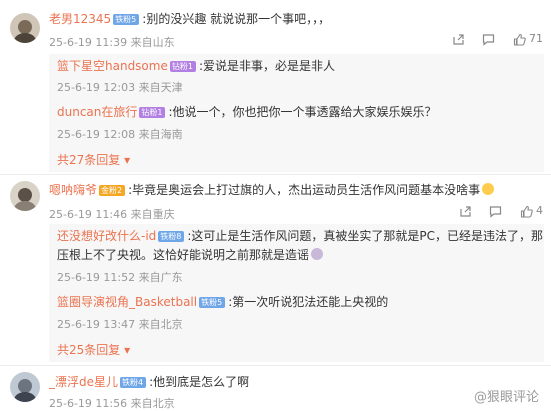 Image resolution: width=551 pixels, height=411 pixels. I want to click on reply-text: :第一次听说犯法还能上央视的, so click(308, 302).